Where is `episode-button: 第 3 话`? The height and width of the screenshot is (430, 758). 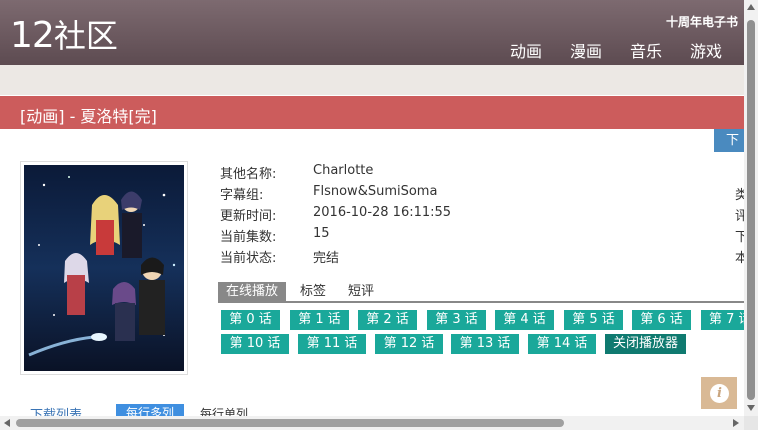 episode-button: 第 3 话 is located at coordinates (456, 320).